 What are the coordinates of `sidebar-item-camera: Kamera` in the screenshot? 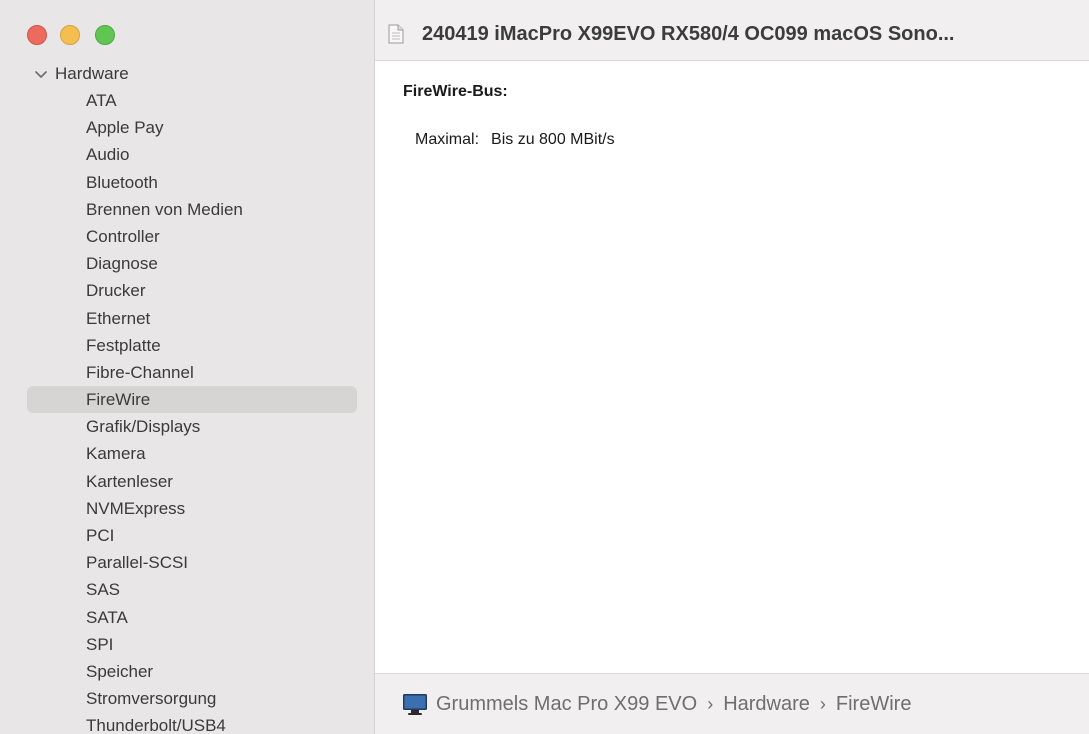 It's located at (192, 453).